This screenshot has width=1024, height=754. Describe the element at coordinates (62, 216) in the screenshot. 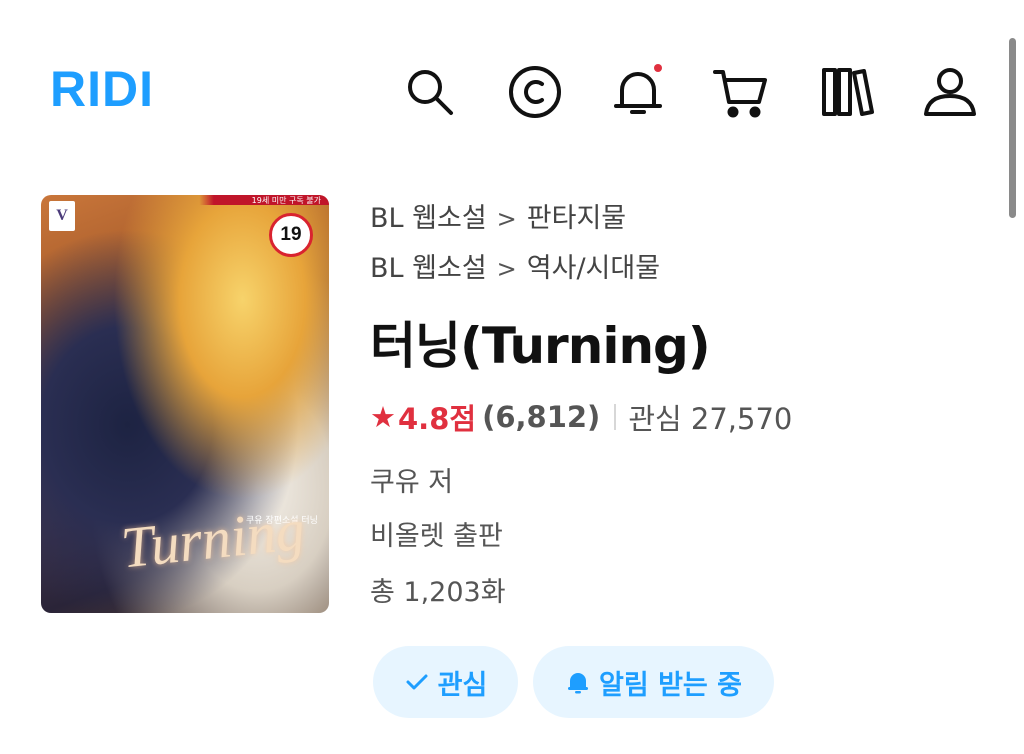

I see `publisher-mark: V` at that location.